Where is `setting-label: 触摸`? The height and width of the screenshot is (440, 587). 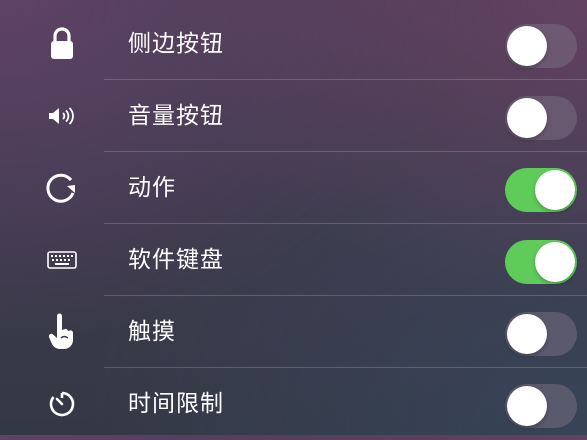 setting-label: 触摸 is located at coordinates (152, 332).